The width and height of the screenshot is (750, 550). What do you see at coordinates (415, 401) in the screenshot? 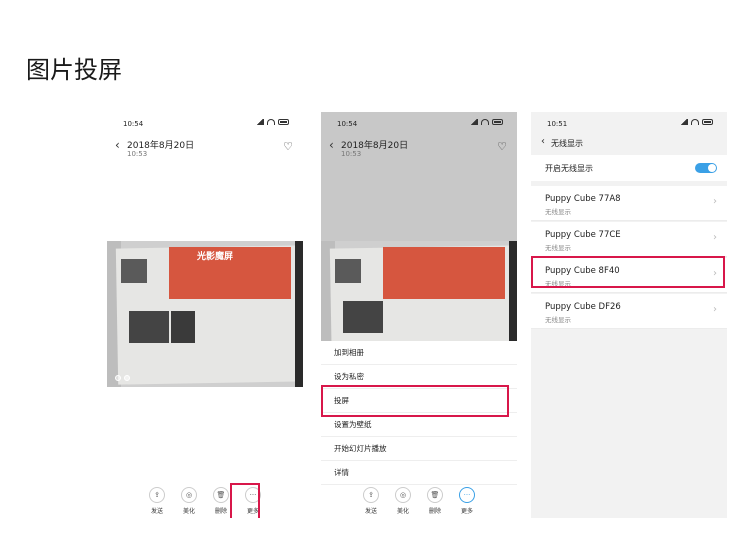
I see `highlight-cast` at bounding box center [415, 401].